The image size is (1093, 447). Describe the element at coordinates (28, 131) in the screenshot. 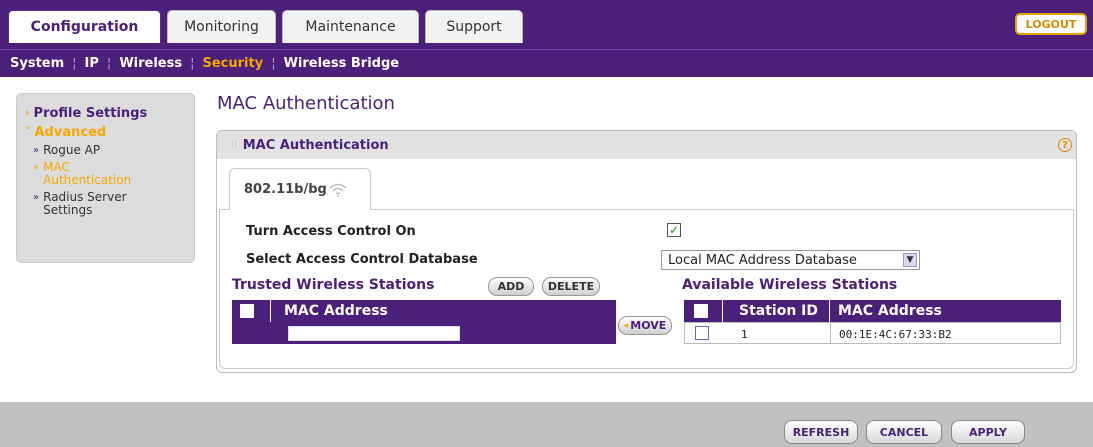

I see `chevron-down-icon: ˅` at that location.